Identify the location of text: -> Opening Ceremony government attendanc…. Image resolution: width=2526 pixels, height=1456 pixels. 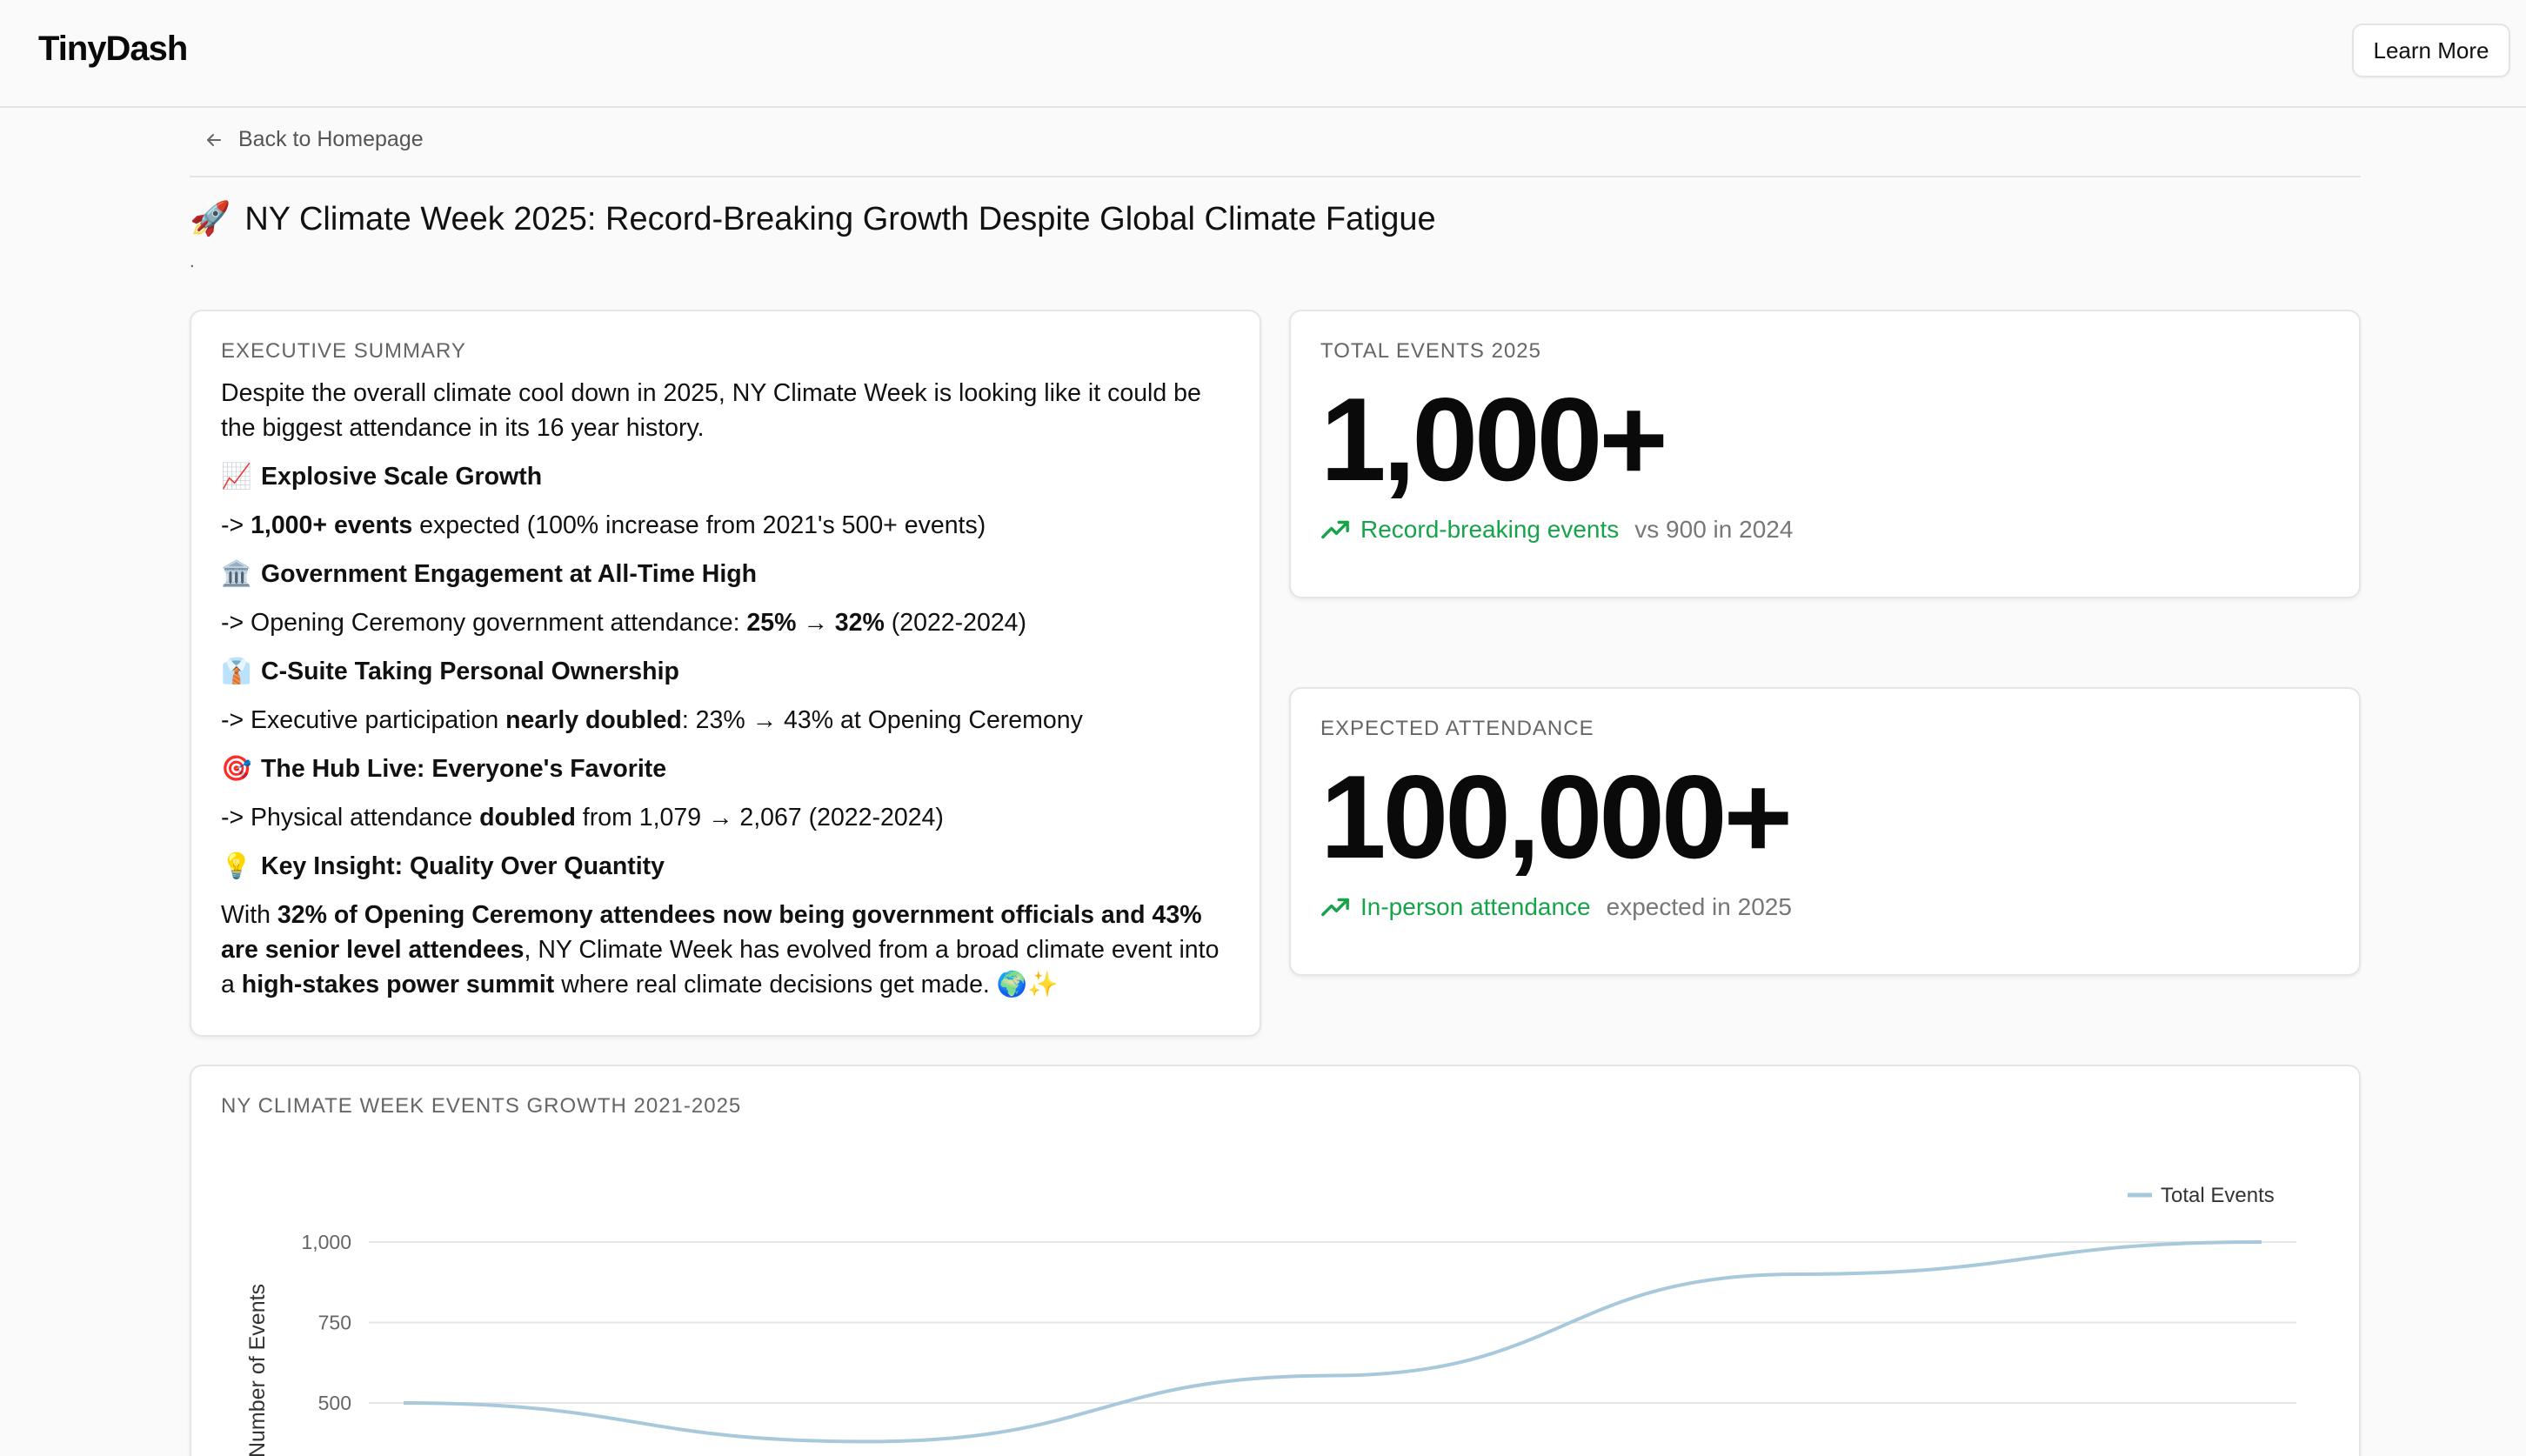
(484, 623).